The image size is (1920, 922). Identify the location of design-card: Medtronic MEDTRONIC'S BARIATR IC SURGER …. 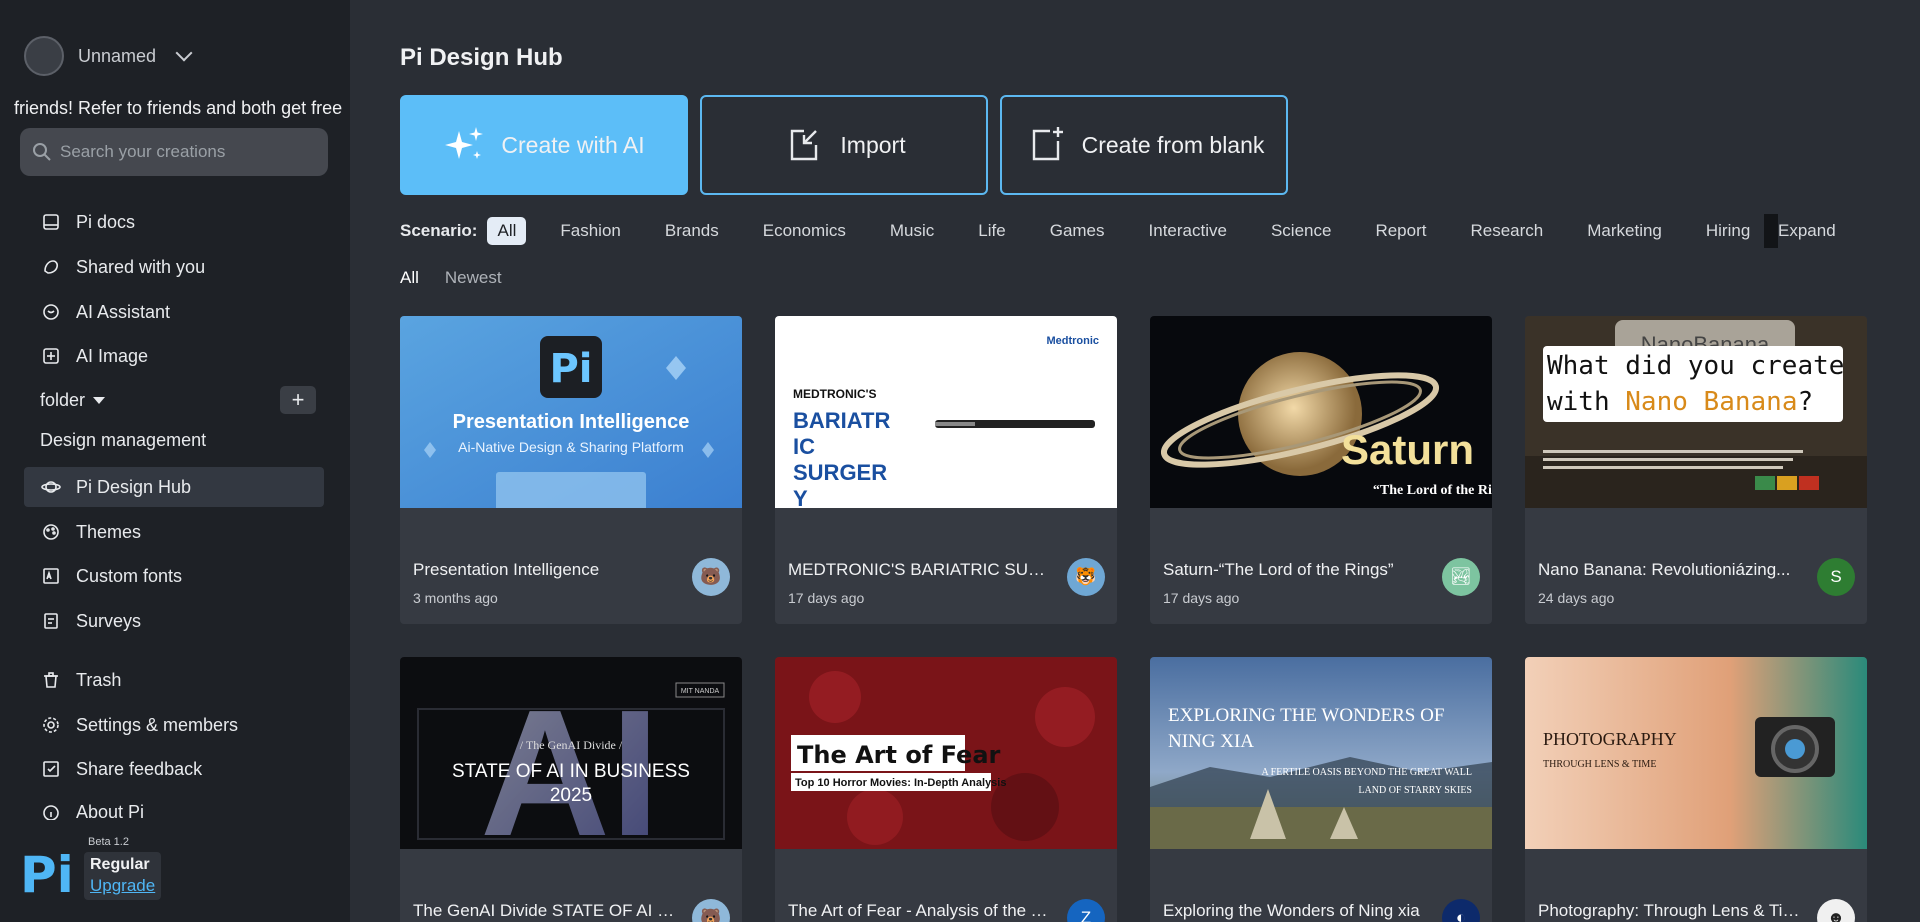
(946, 470).